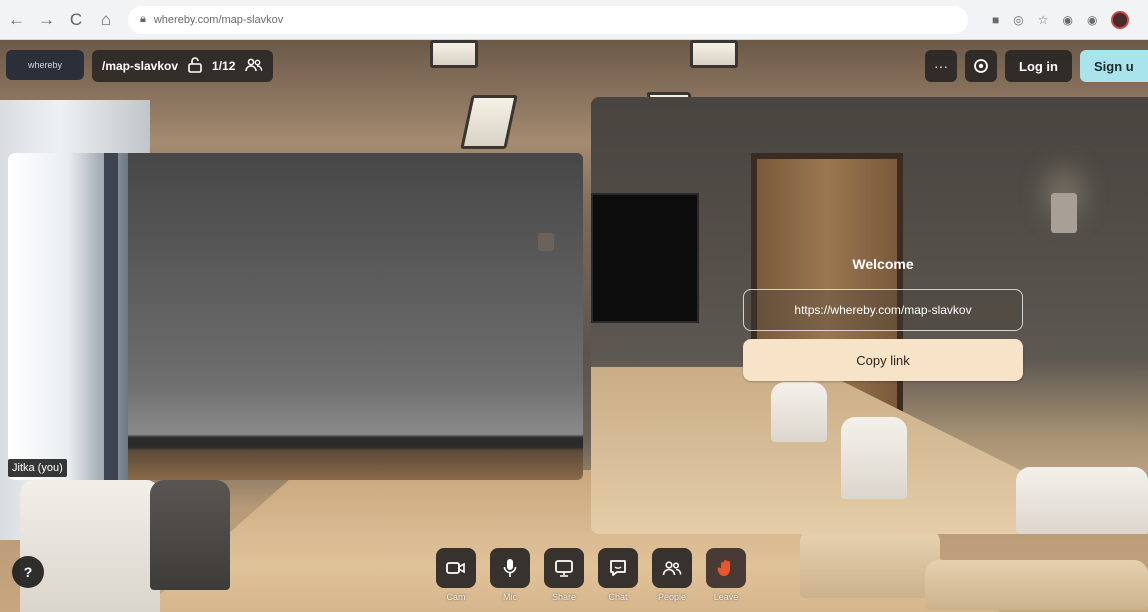 The height and width of the screenshot is (612, 1148). Describe the element at coordinates (76, 20) in the screenshot. I see `reload-icon: C` at that location.